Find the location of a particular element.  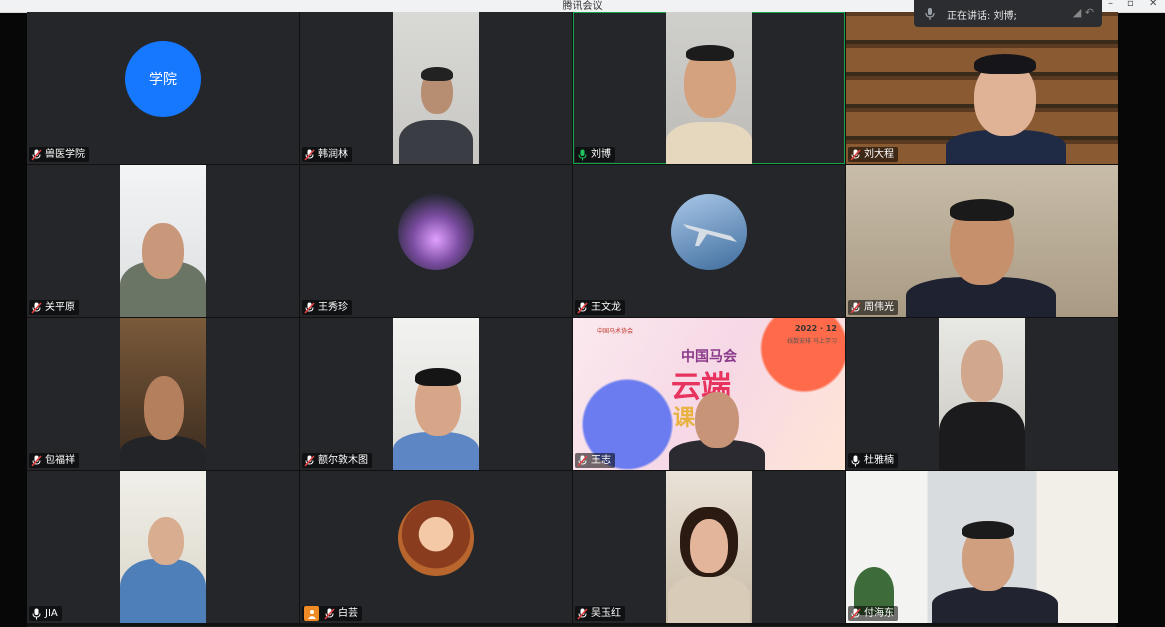

jet-icon is located at coordinates (710, 235).